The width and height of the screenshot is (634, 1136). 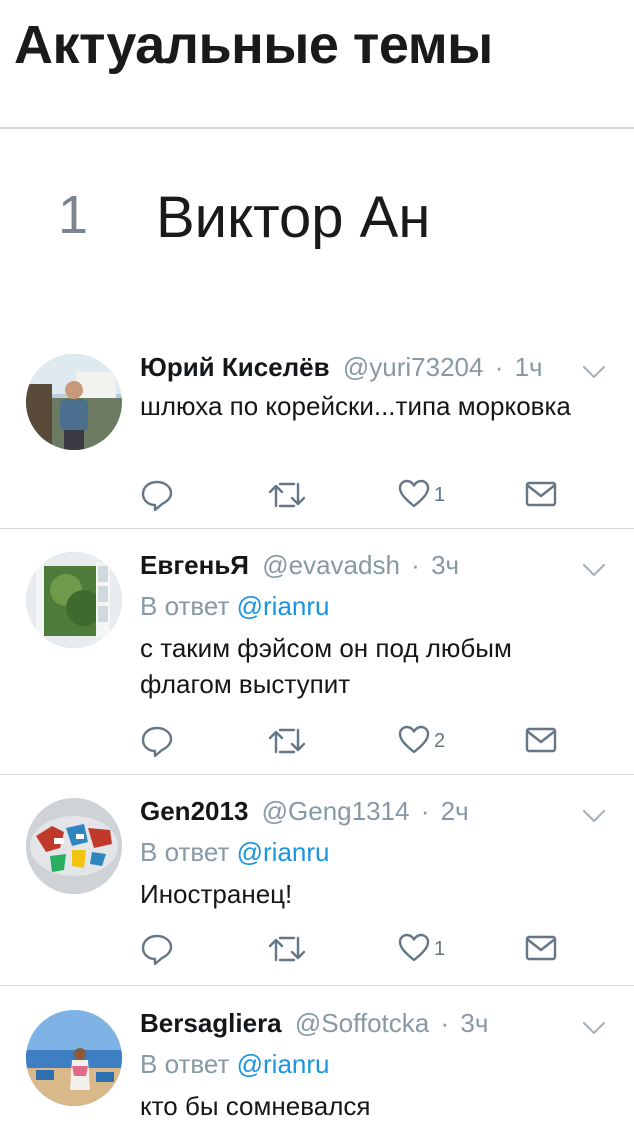 What do you see at coordinates (529, 367) in the screenshot?
I see `tweet-time: 1ч` at bounding box center [529, 367].